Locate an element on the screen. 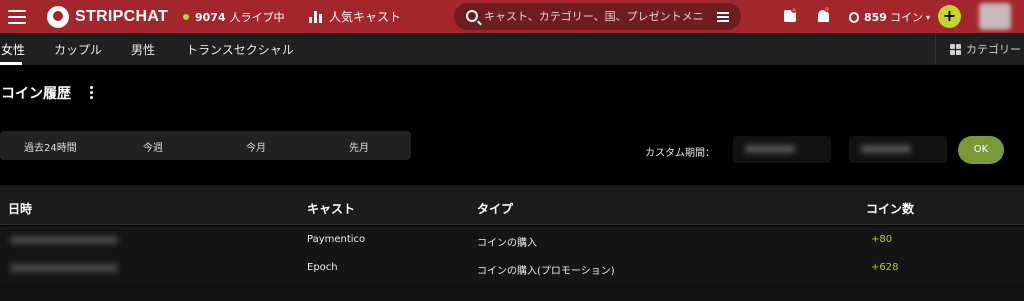 This screenshot has width=1024, height=301. end-date-value-redacted is located at coordinates (886, 149).